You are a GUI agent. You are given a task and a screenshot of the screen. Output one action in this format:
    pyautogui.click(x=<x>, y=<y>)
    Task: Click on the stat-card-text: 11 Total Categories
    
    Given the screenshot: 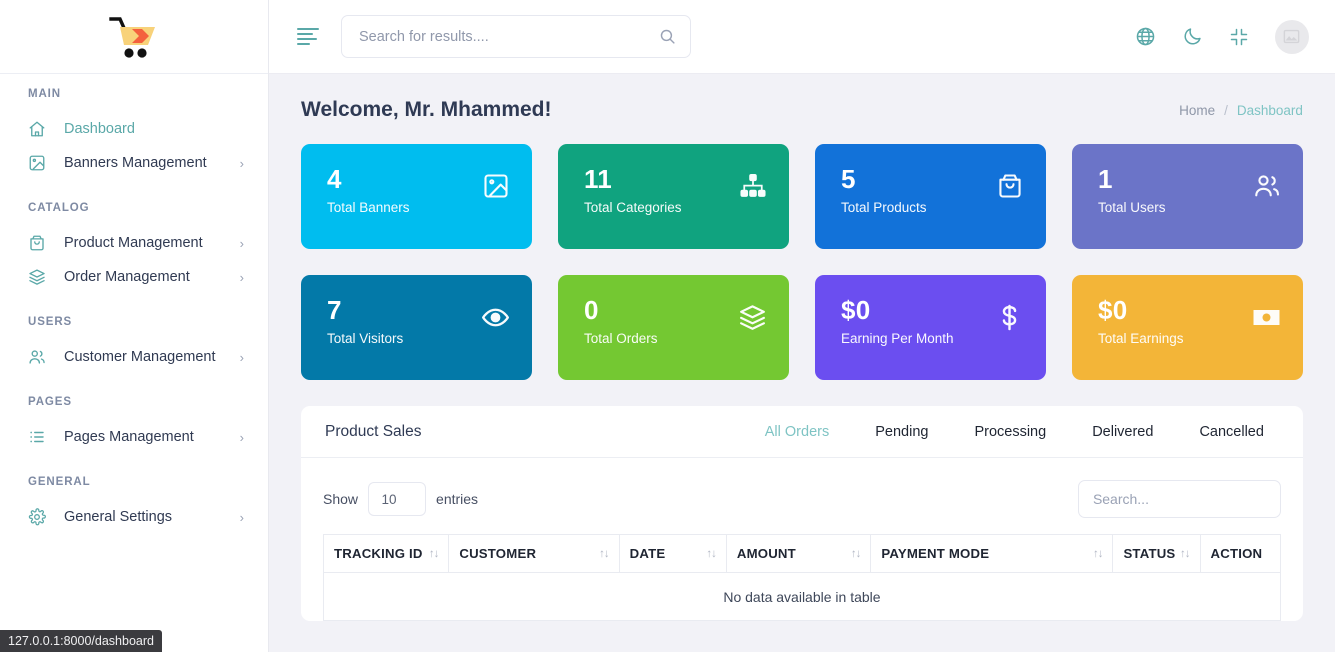 What is the action you would take?
    pyautogui.click(x=633, y=190)
    